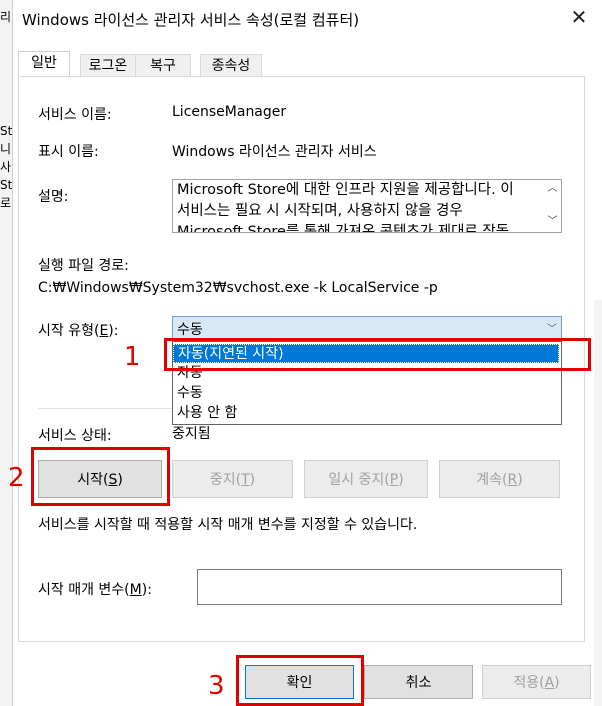 The height and width of the screenshot is (706, 602). Describe the element at coordinates (75, 436) in the screenshot. I see `service-status-label: 서비스 상태:` at that location.